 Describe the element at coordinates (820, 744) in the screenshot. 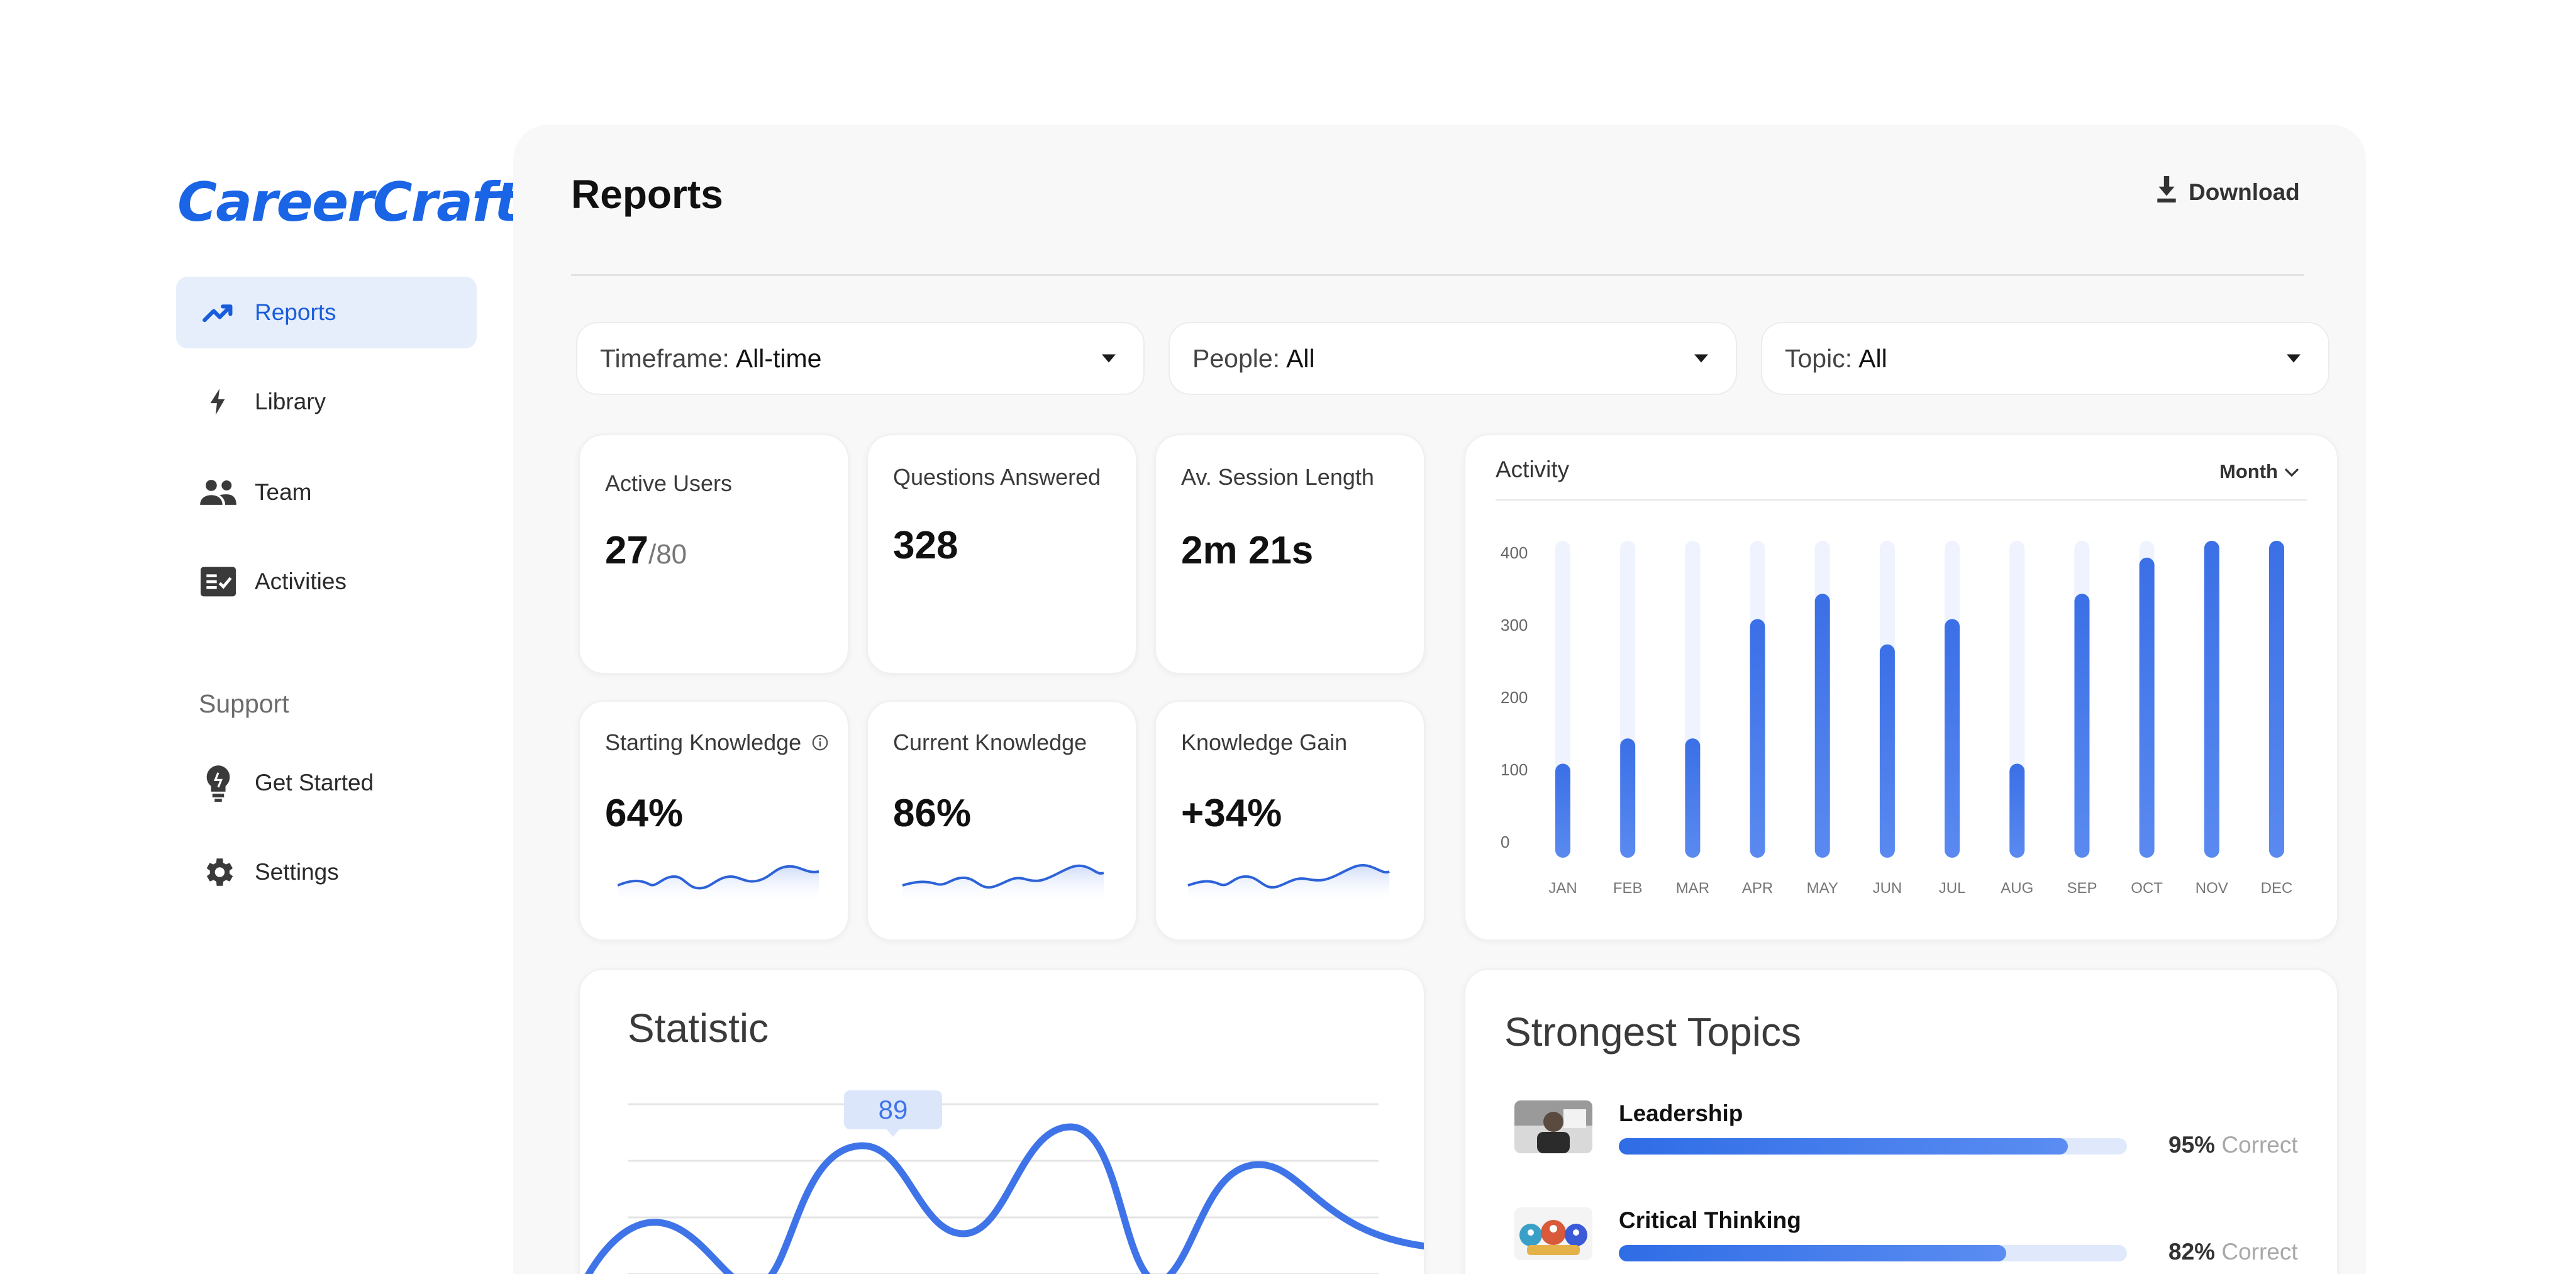

I see `info-icon` at that location.